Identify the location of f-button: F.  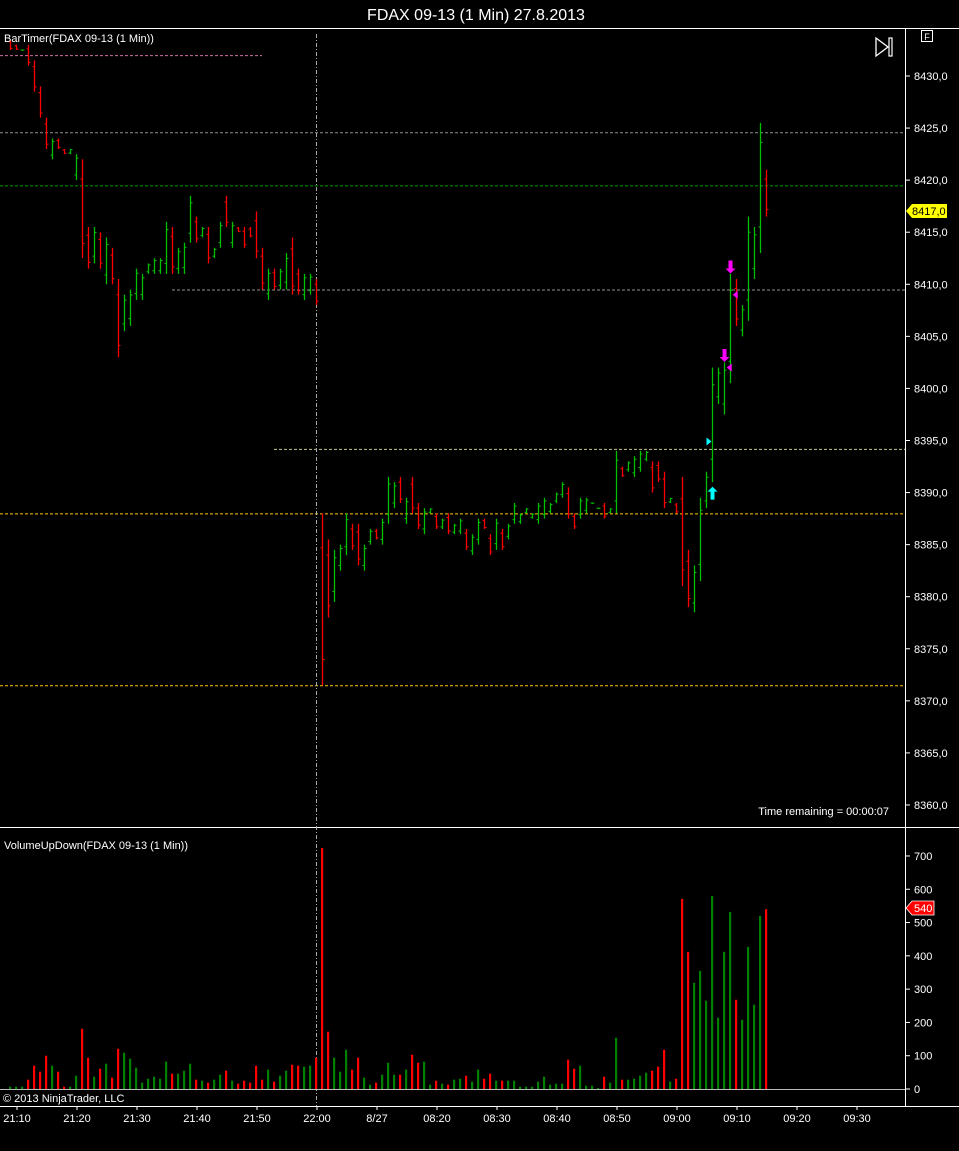
(927, 36).